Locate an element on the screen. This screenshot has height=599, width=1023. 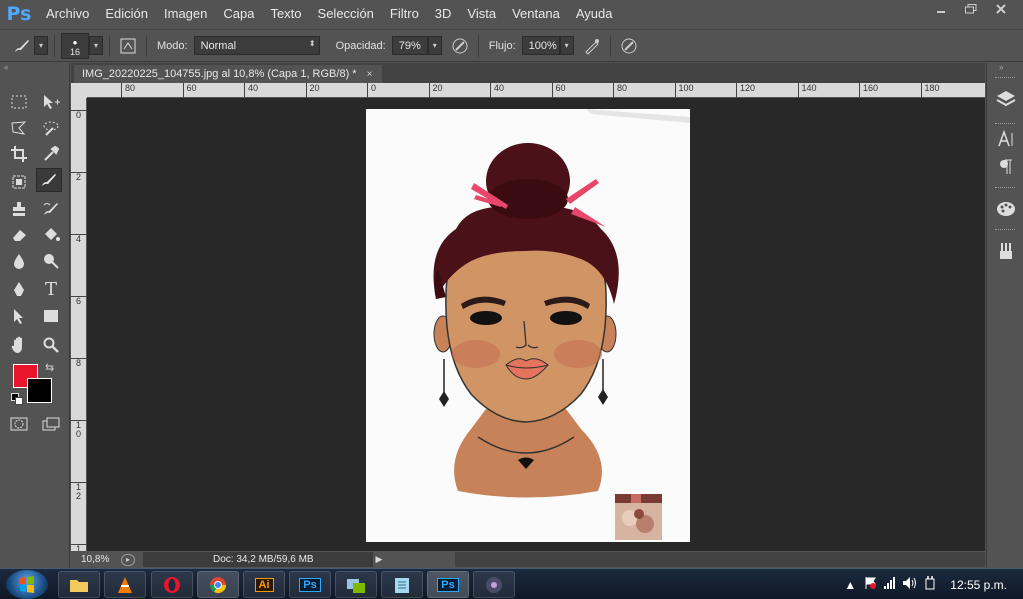
menu-ayuda: Ayuda is located at coordinates (594, 14).